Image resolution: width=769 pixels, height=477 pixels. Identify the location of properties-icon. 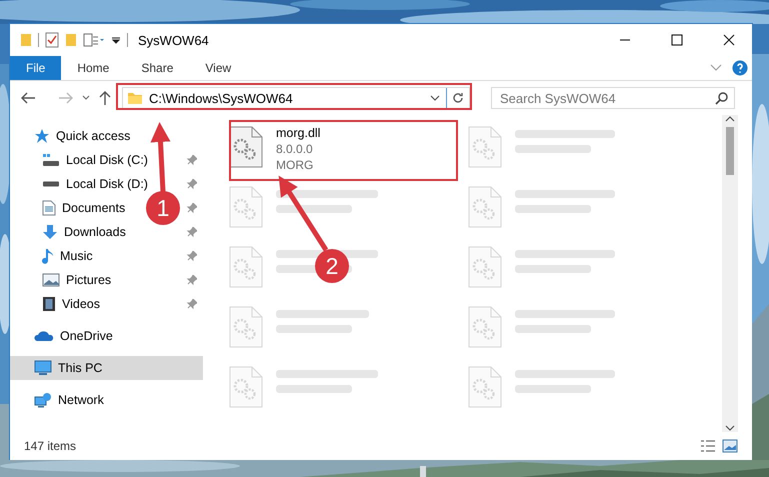
(52, 40).